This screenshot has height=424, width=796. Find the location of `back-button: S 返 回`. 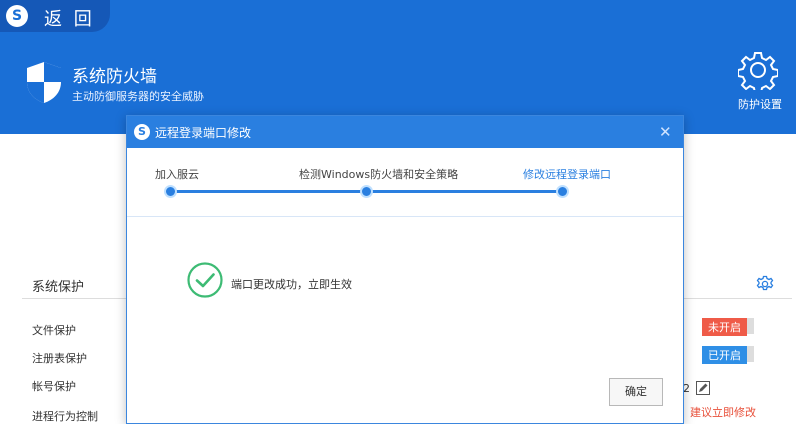

back-button: S 返 回 is located at coordinates (55, 16).